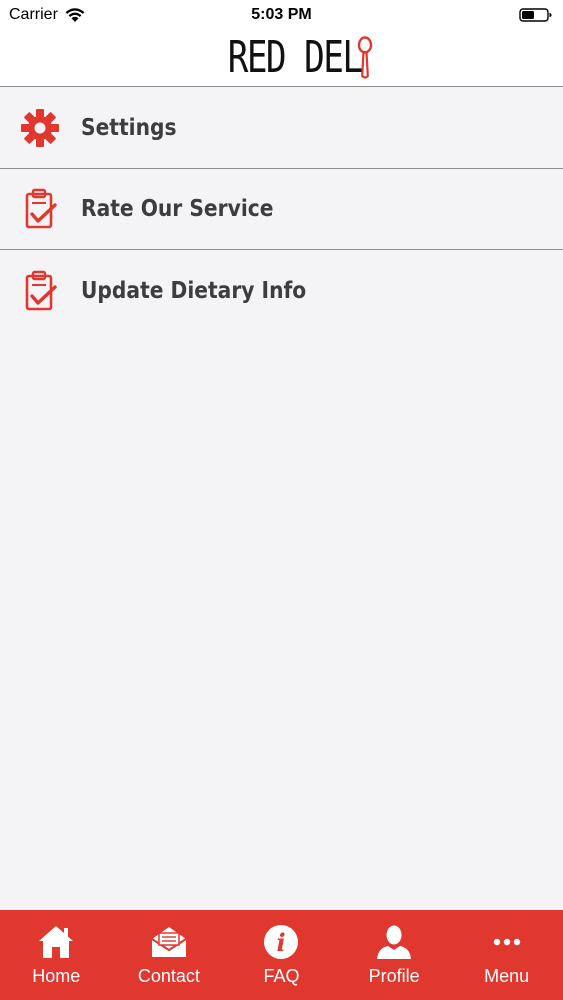 Image resolution: width=563 pixels, height=1000 pixels. I want to click on info-icon: i, so click(281, 942).